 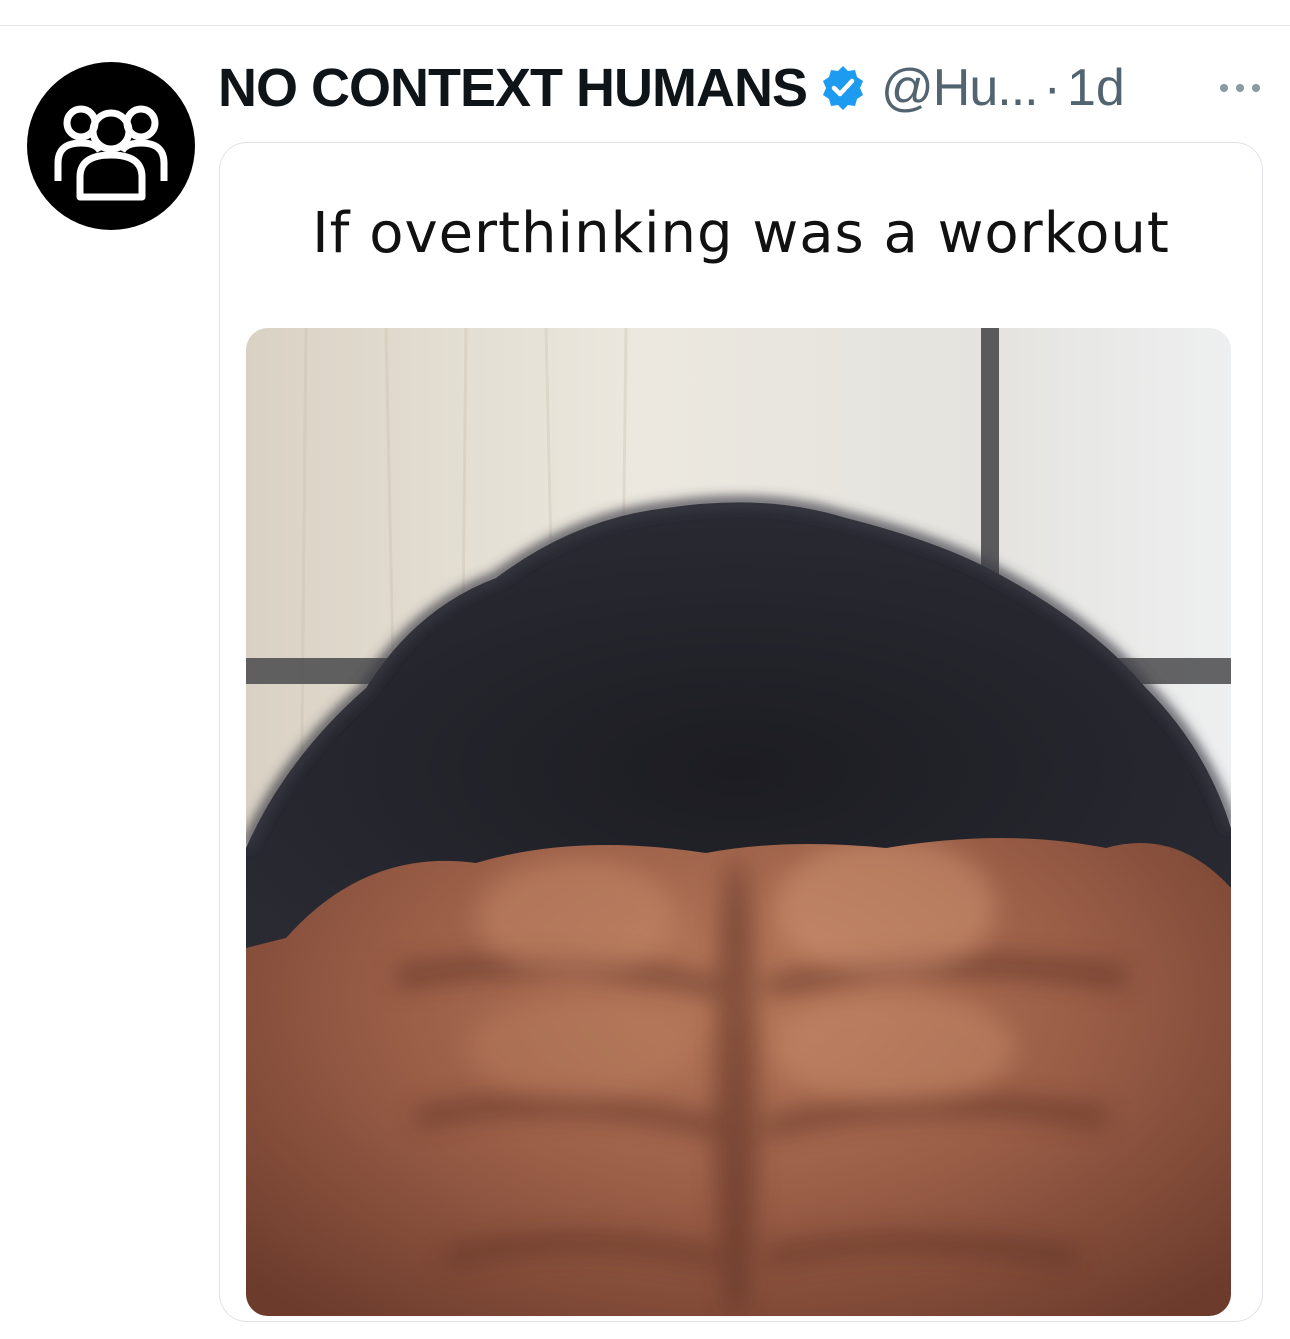 I want to click on author-avatar, so click(x=111, y=146).